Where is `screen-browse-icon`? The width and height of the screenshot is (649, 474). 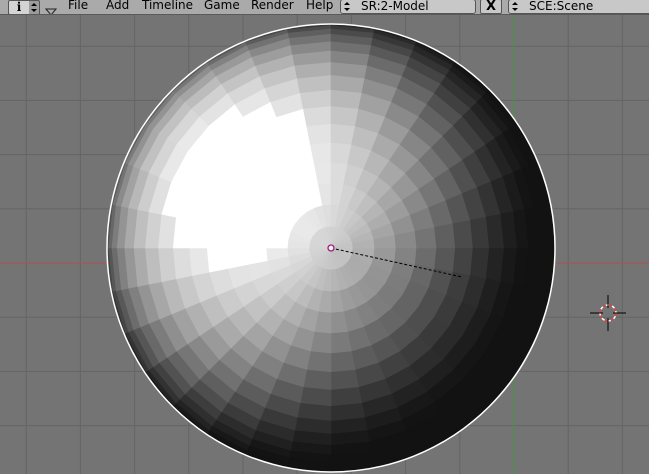
screen-browse-icon is located at coordinates (347, 7).